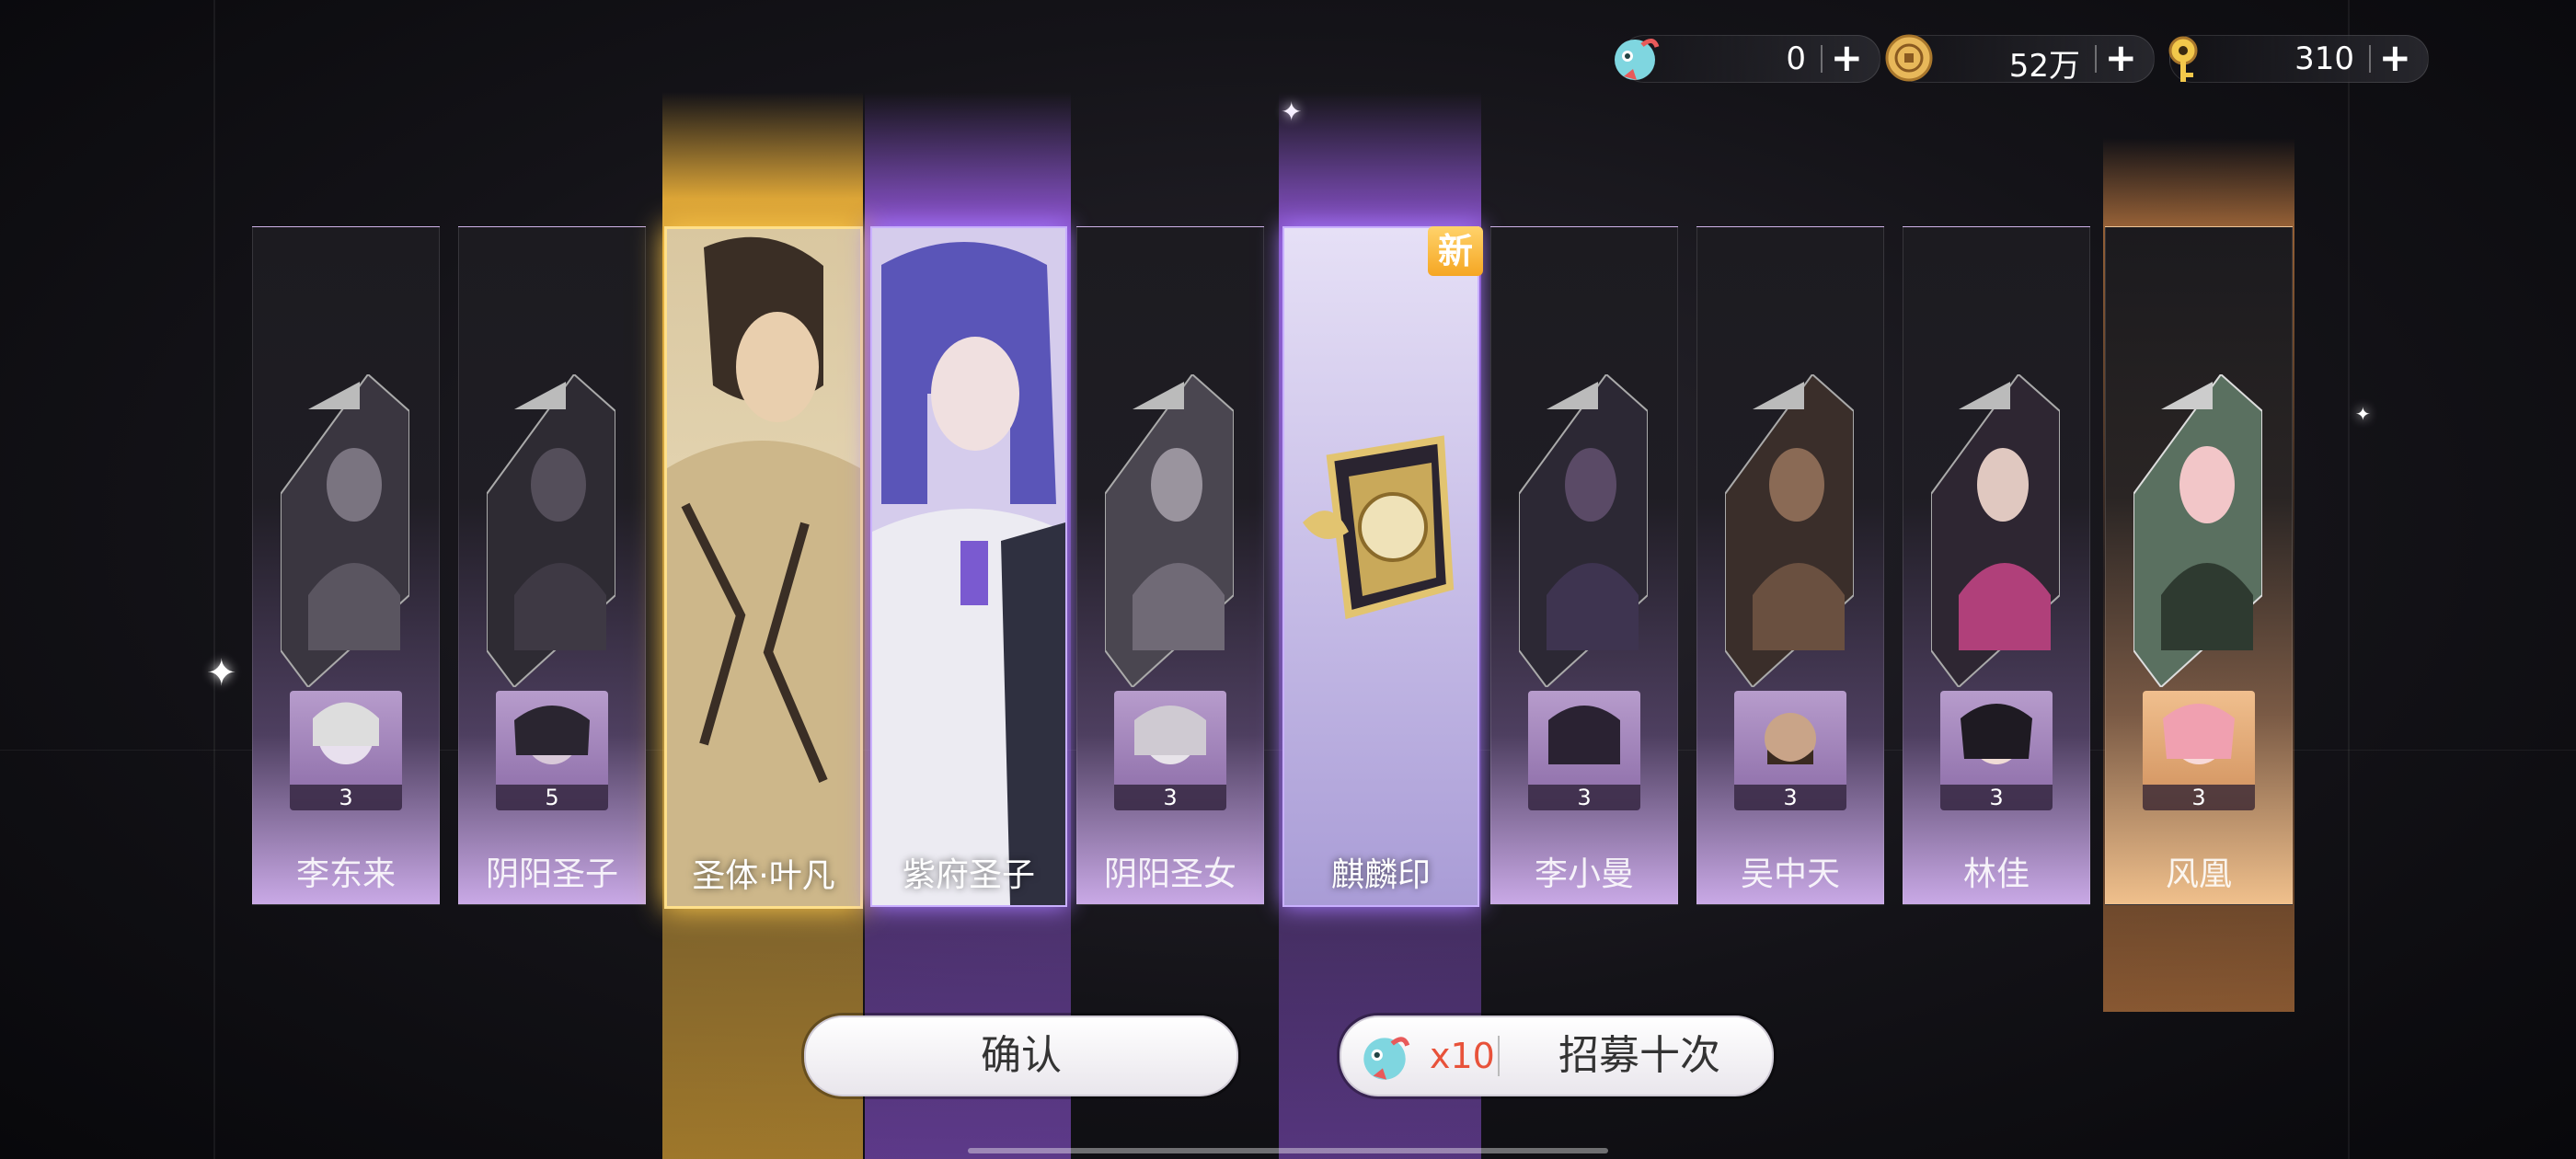  I want to click on currency-fish-token: 0 +, so click(1747, 59).